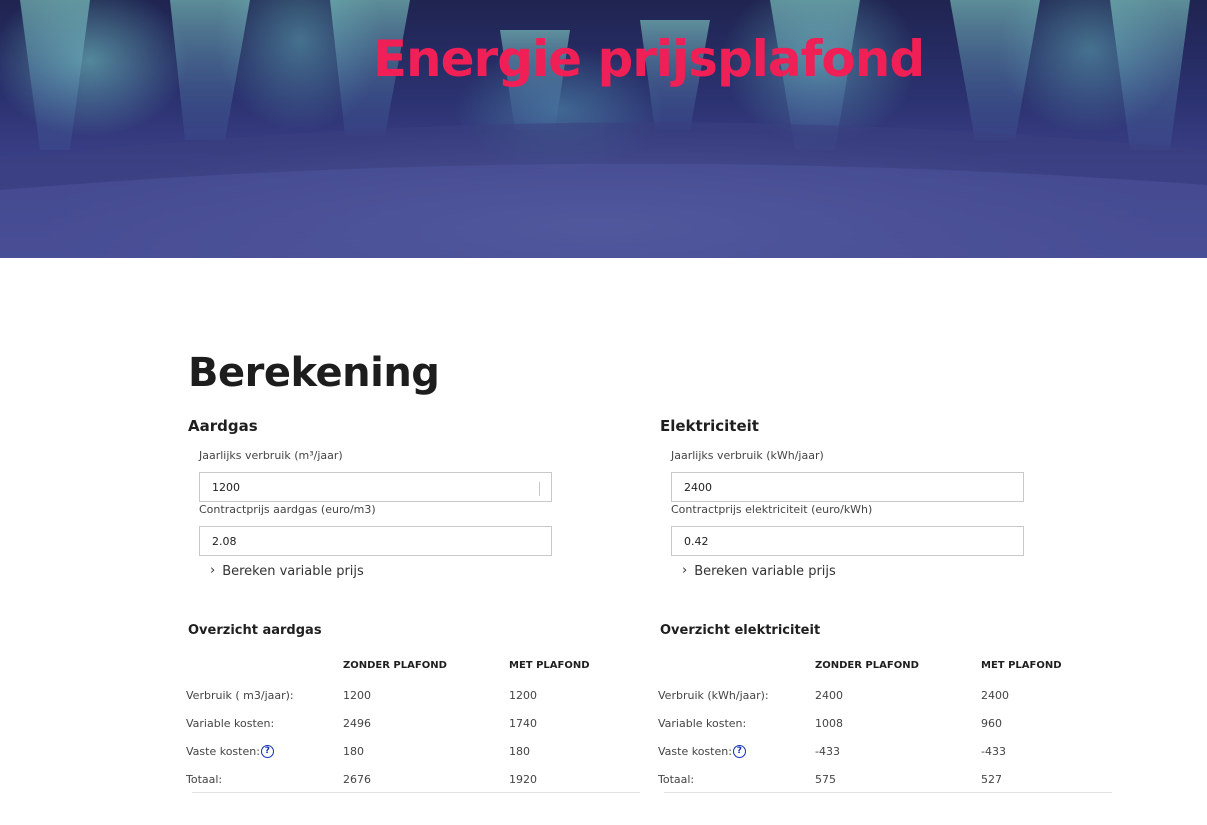 The image size is (1207, 825). I want to click on value-with-cap: -433, so click(993, 751).